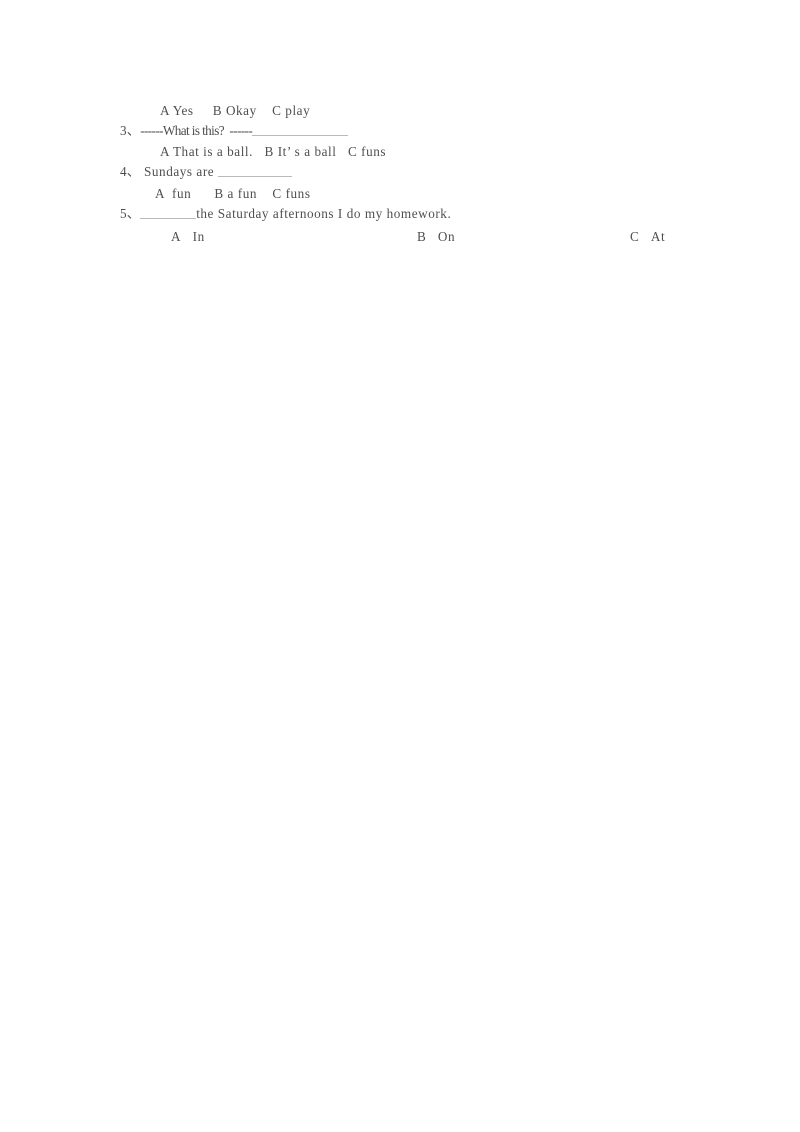 The width and height of the screenshot is (800, 1132). I want to click on question-5-option-c-label: C, so click(635, 236).